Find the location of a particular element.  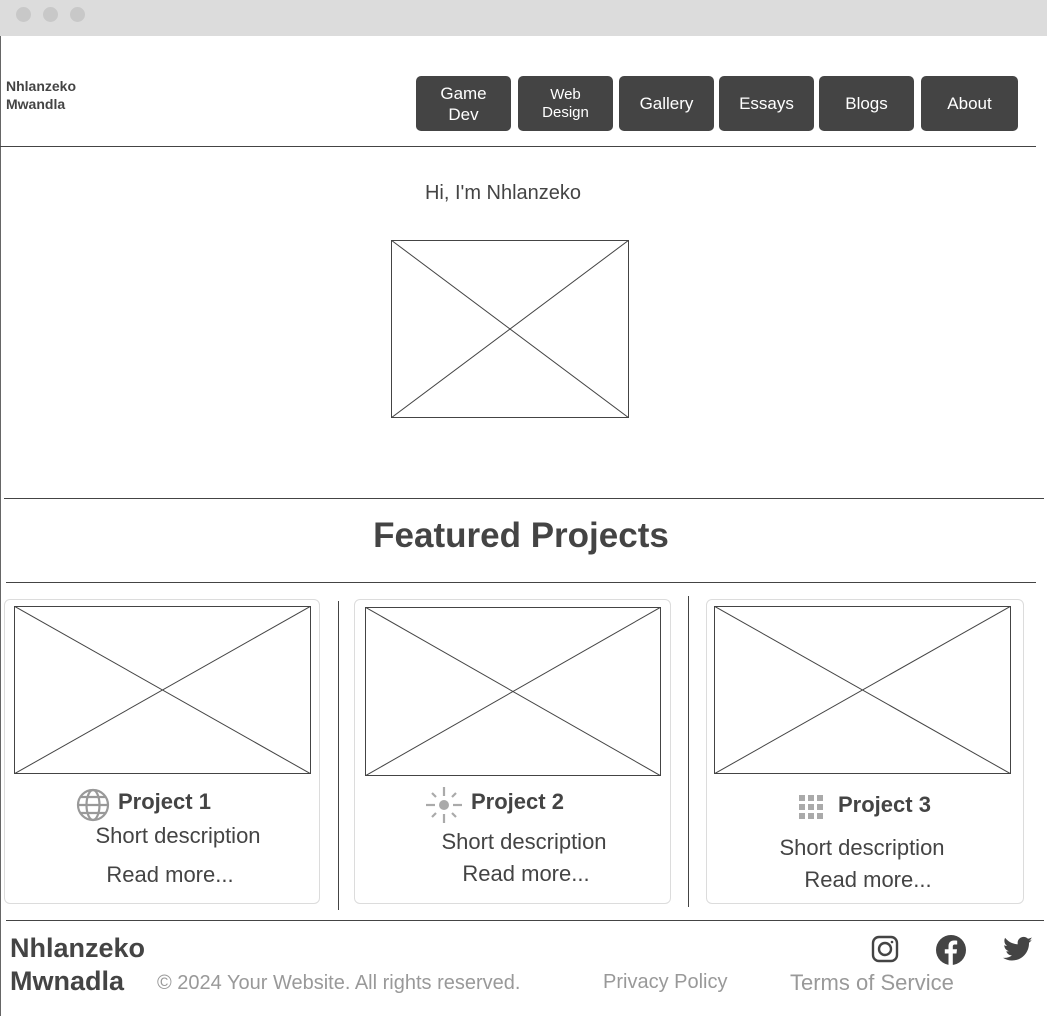

project-1-image-placeholder is located at coordinates (162, 690).